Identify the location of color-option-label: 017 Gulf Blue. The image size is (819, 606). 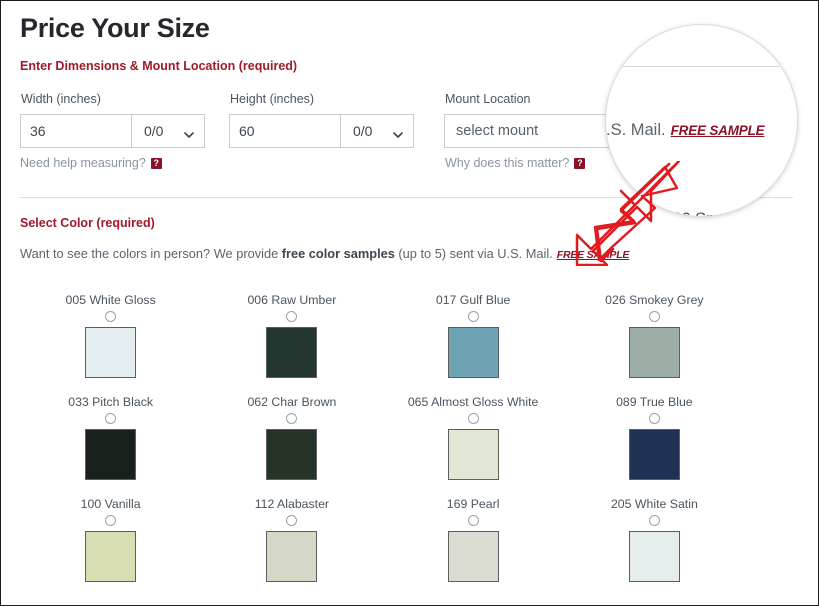
(473, 300).